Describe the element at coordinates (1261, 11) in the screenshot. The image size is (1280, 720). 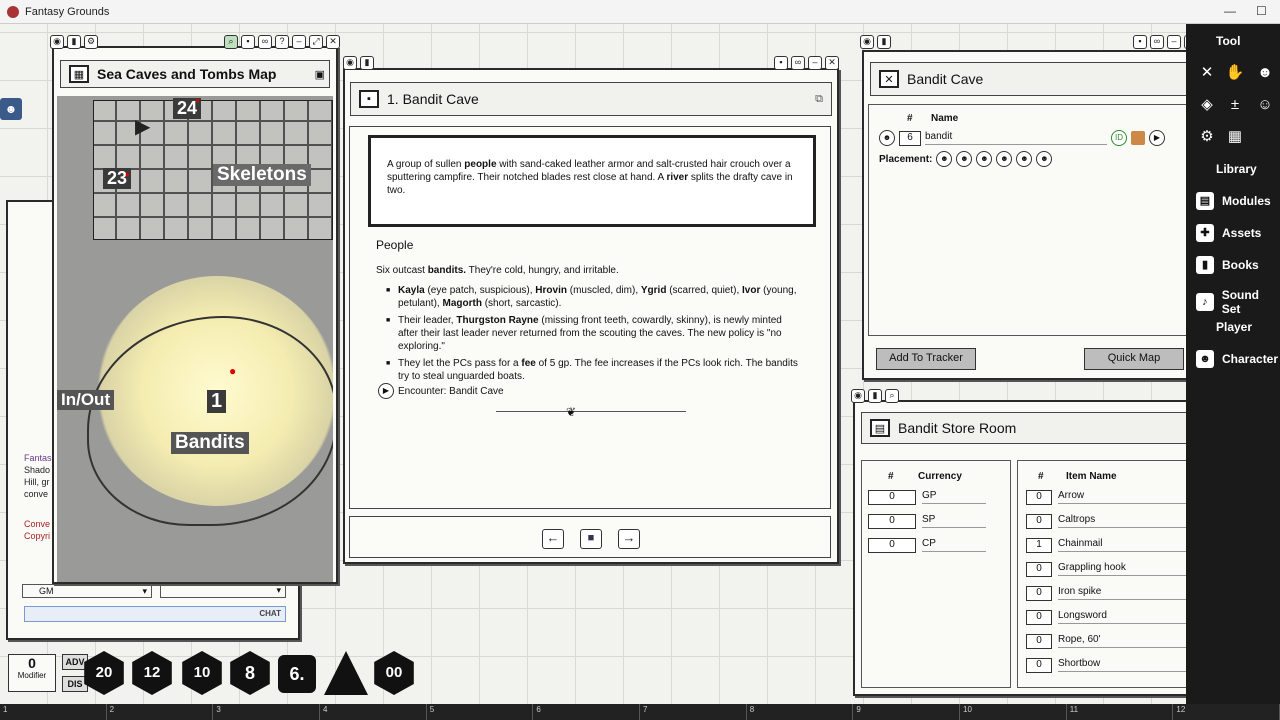
I see `maximize-button: ☐` at that location.